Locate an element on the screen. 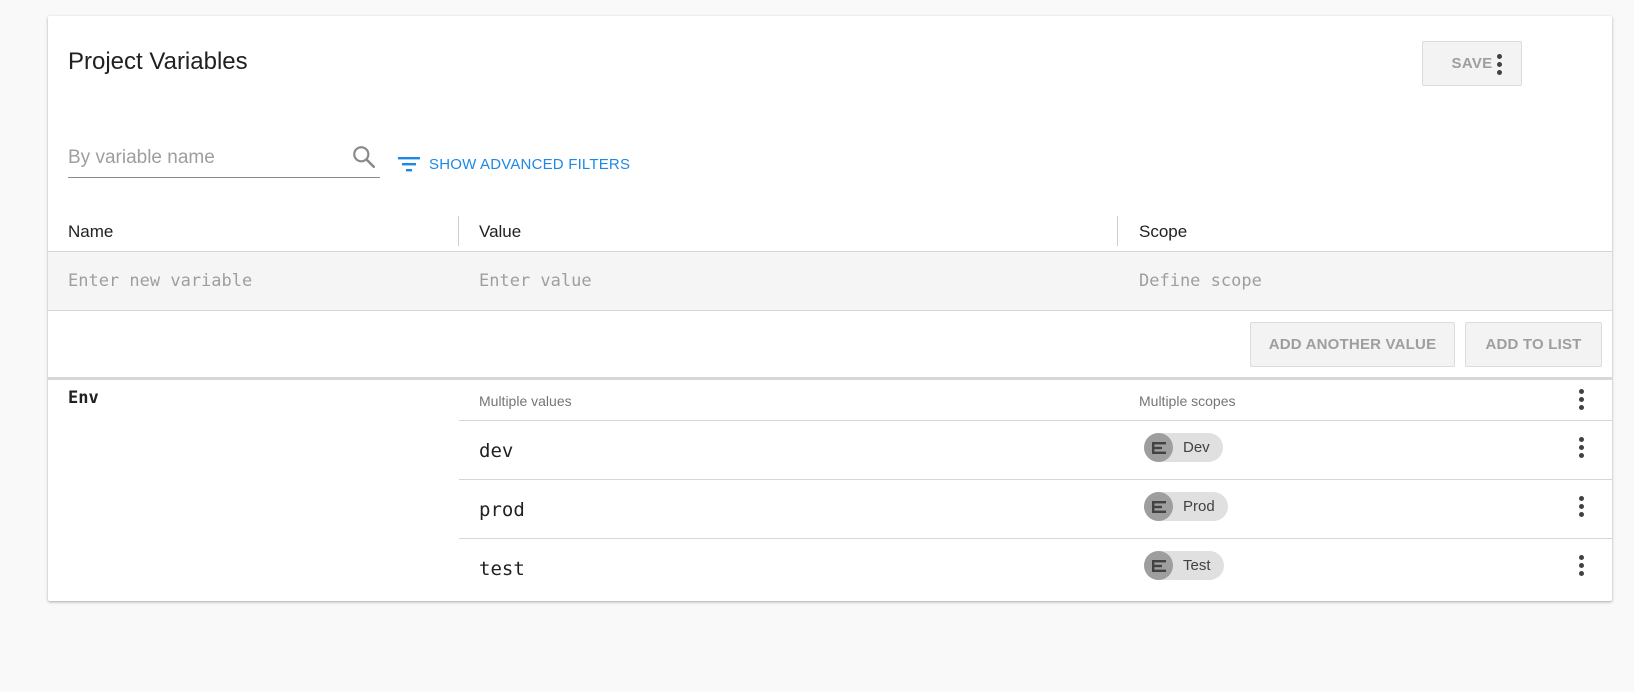  filter-icon is located at coordinates (409, 164).